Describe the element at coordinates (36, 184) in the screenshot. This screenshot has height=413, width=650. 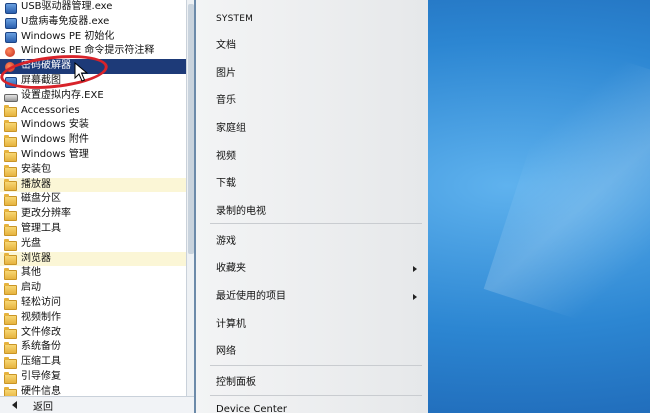
I see `program-item-label: 播放器` at that location.